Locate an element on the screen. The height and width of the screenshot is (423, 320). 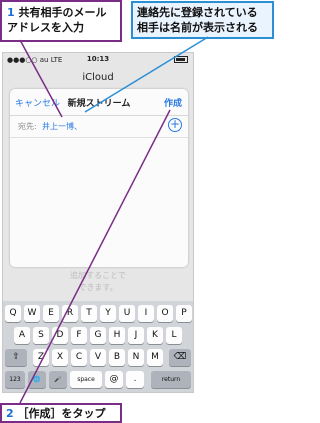
key-t: T is located at coordinates (89, 313).